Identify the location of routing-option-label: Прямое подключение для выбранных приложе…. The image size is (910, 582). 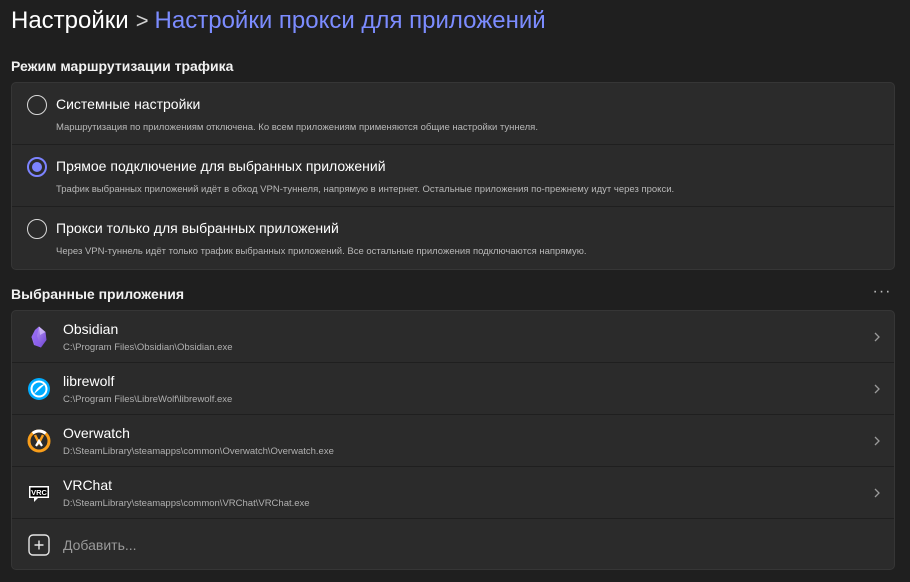
(221, 166).